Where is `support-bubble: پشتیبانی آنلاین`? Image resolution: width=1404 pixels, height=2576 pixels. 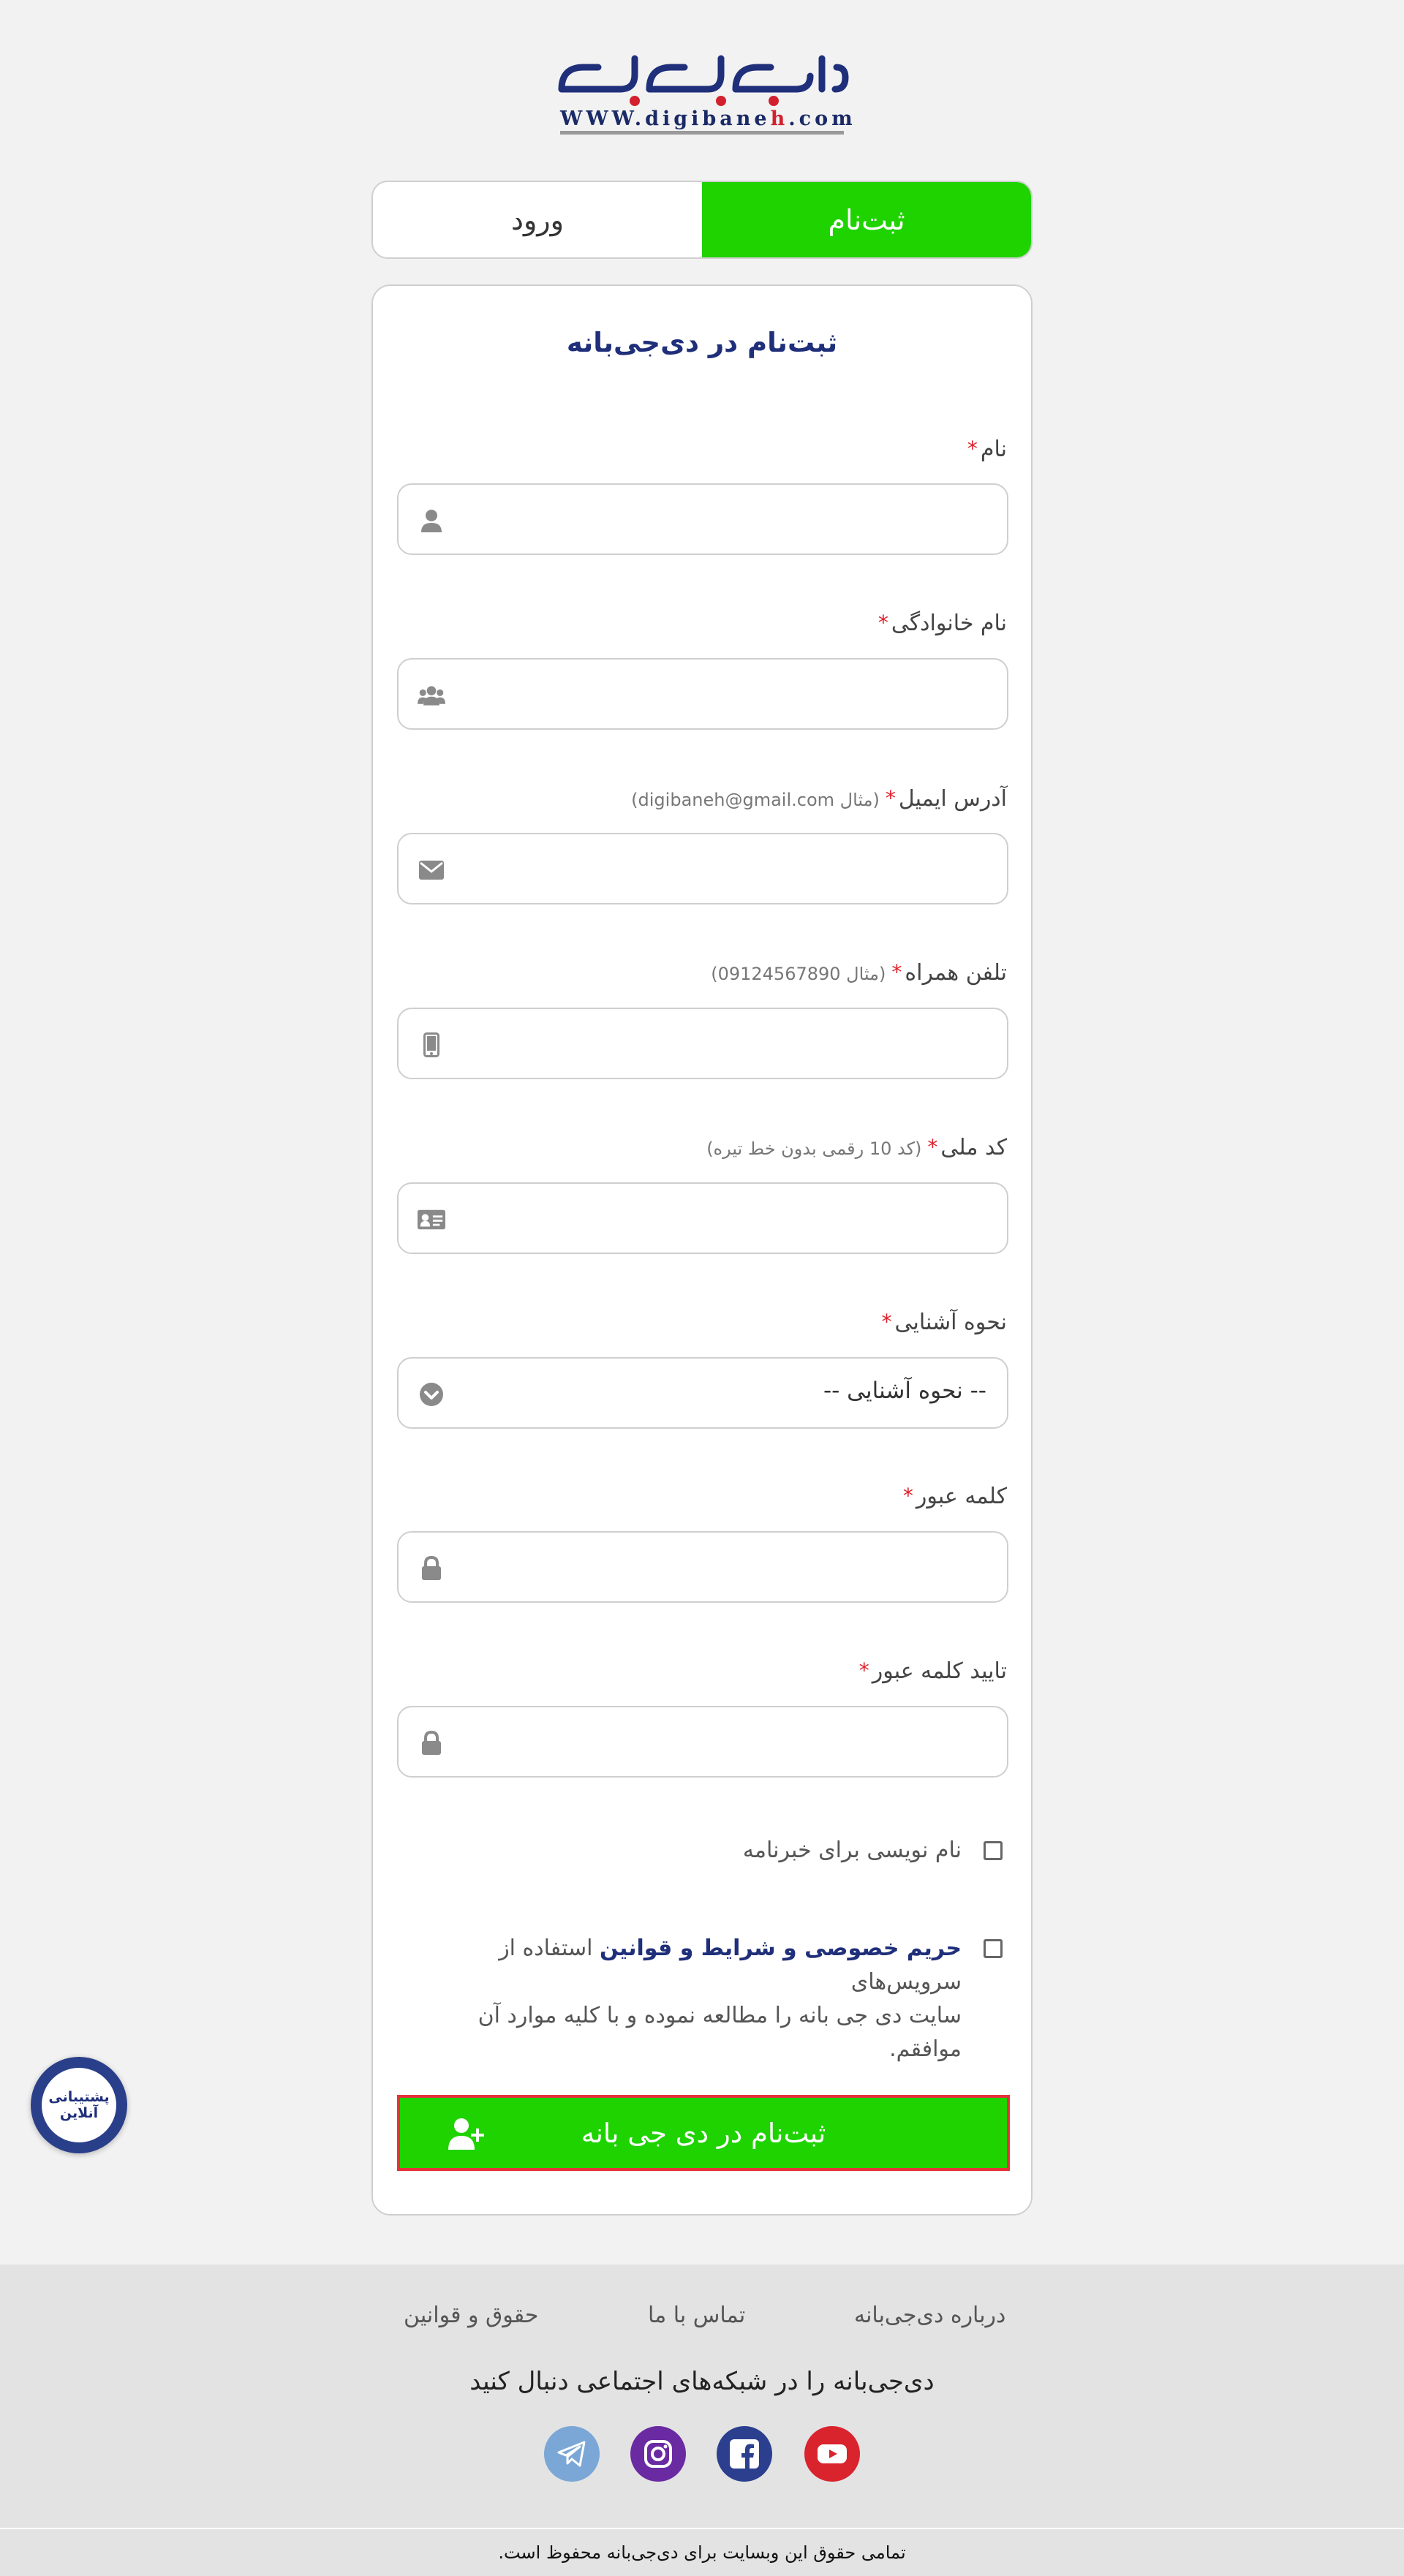 support-bubble: پشتیبانی آنلاین is located at coordinates (79, 2105).